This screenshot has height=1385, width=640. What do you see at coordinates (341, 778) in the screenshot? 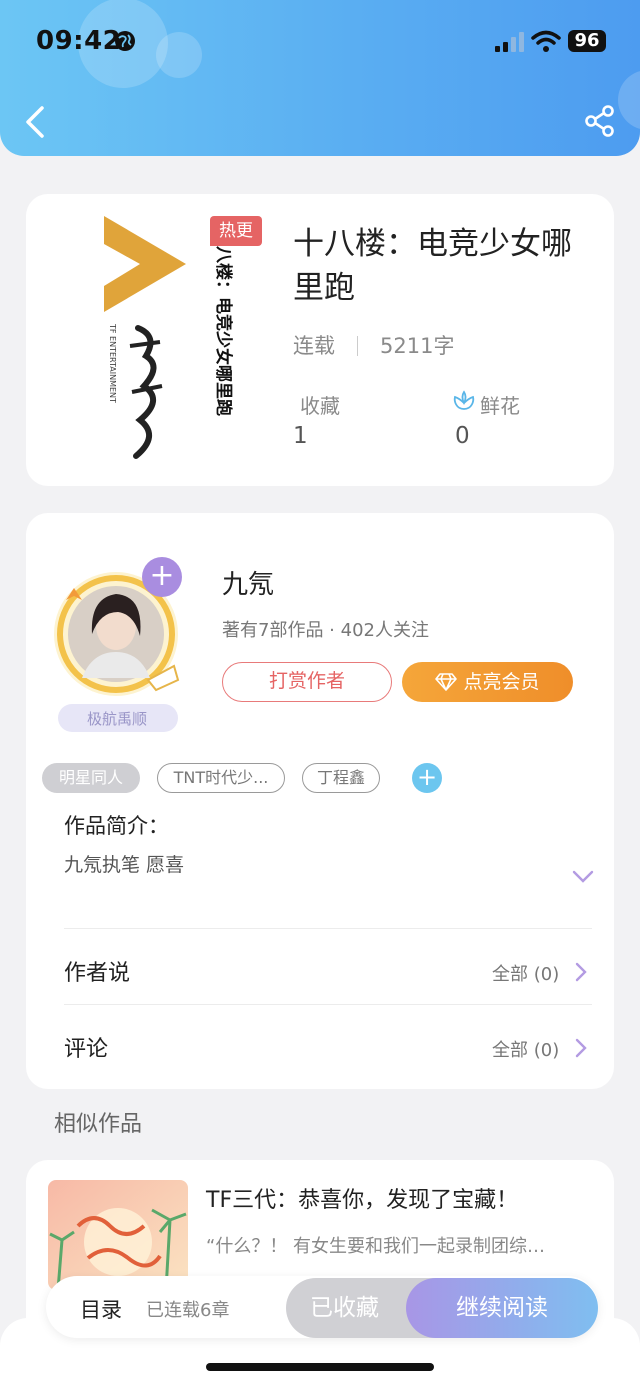
I see `tag-item: 丁程鑫` at bounding box center [341, 778].